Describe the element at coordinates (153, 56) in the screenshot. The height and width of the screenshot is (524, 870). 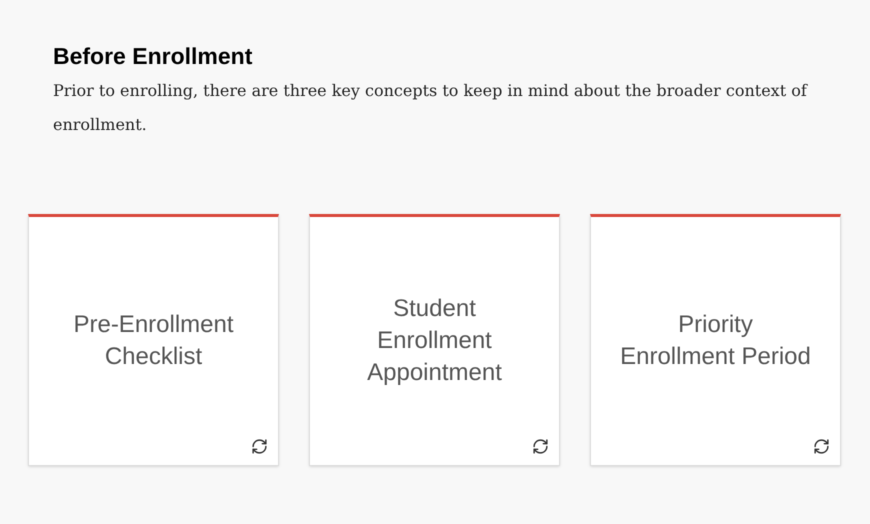
I see `section-heading: Before Enrollment` at that location.